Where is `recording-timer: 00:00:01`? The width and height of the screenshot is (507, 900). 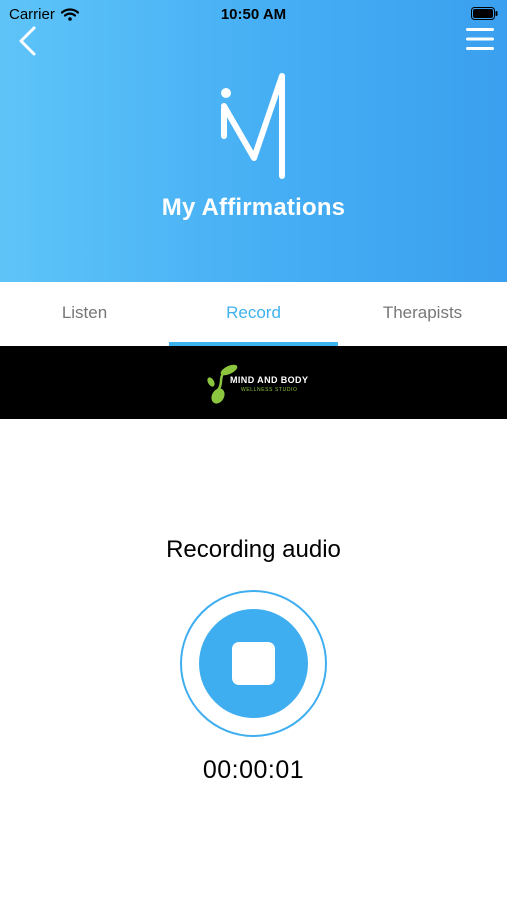 recording-timer: 00:00:01 is located at coordinates (253, 770).